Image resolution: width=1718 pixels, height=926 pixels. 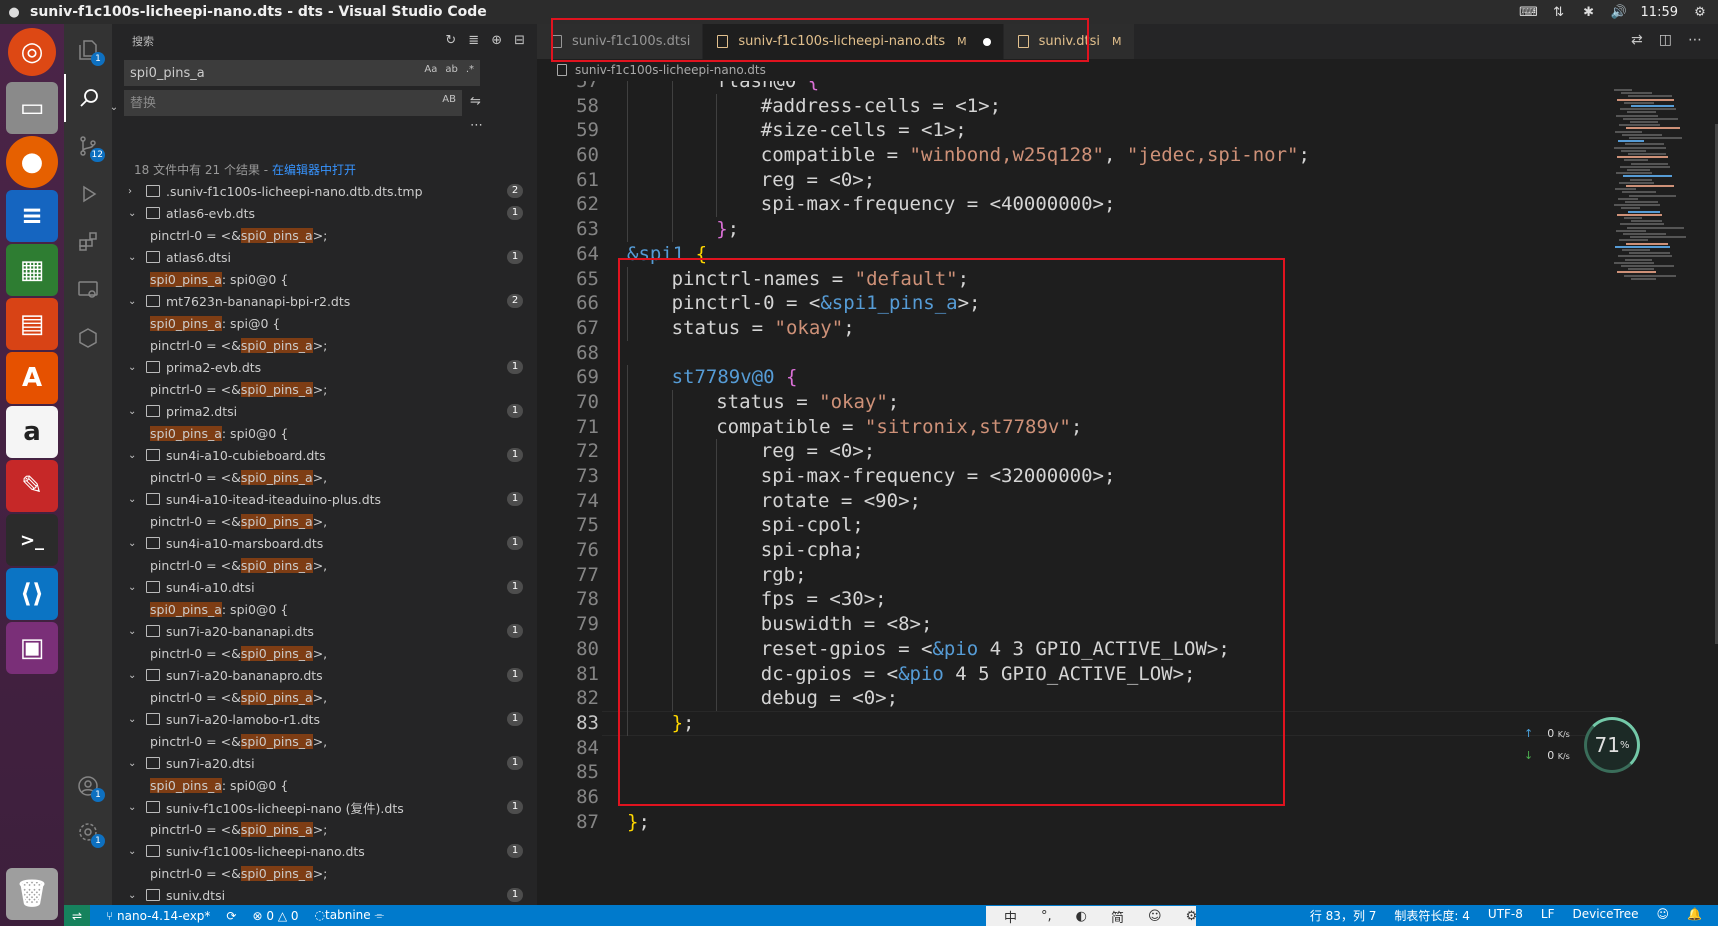 What do you see at coordinates (32, 324) in the screenshot?
I see `impress-icon: ▤` at bounding box center [32, 324].